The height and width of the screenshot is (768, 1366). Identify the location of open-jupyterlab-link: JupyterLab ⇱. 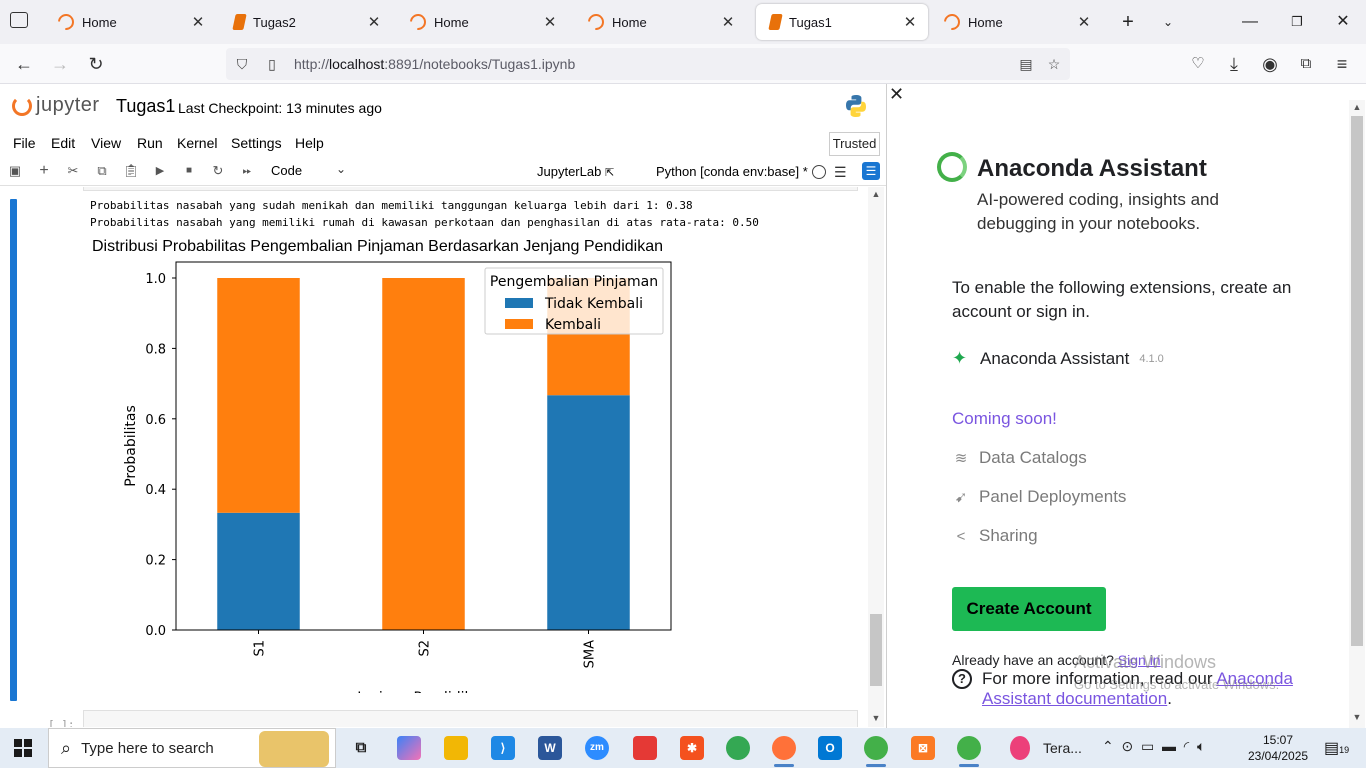
(575, 171).